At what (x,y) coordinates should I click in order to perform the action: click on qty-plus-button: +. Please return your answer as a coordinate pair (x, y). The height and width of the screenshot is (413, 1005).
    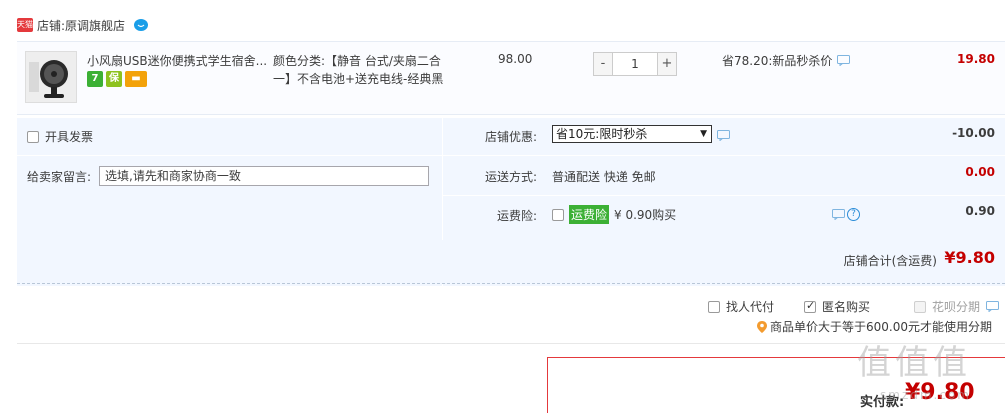
    Looking at the image, I should click on (667, 64).